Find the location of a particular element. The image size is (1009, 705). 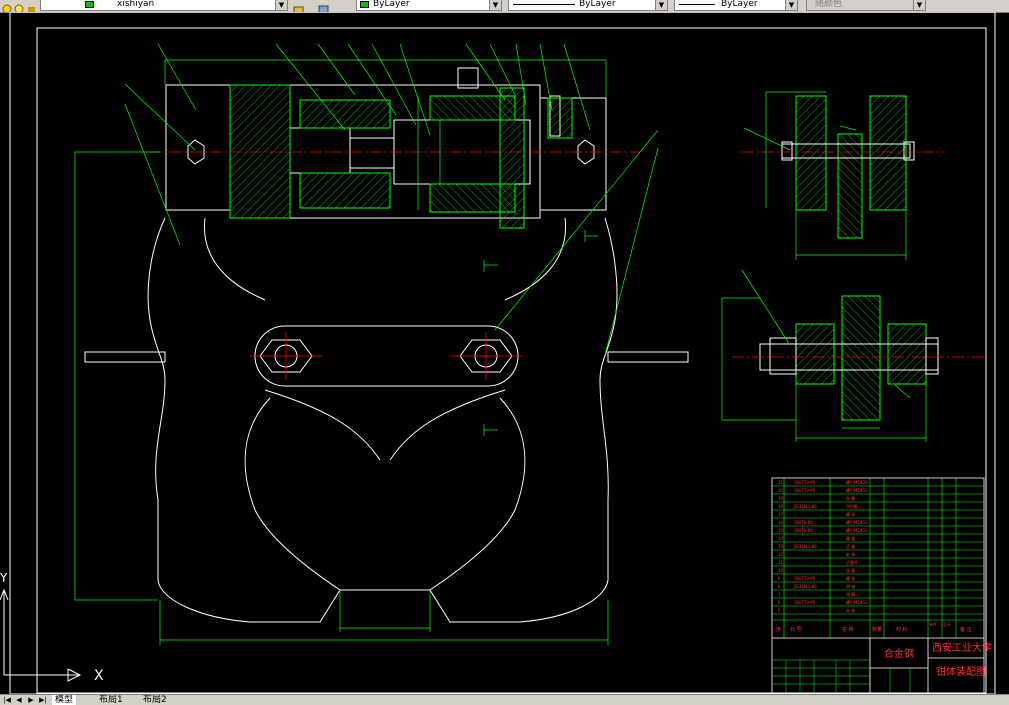

svg-text: 16 is located at coordinates (781, 522).